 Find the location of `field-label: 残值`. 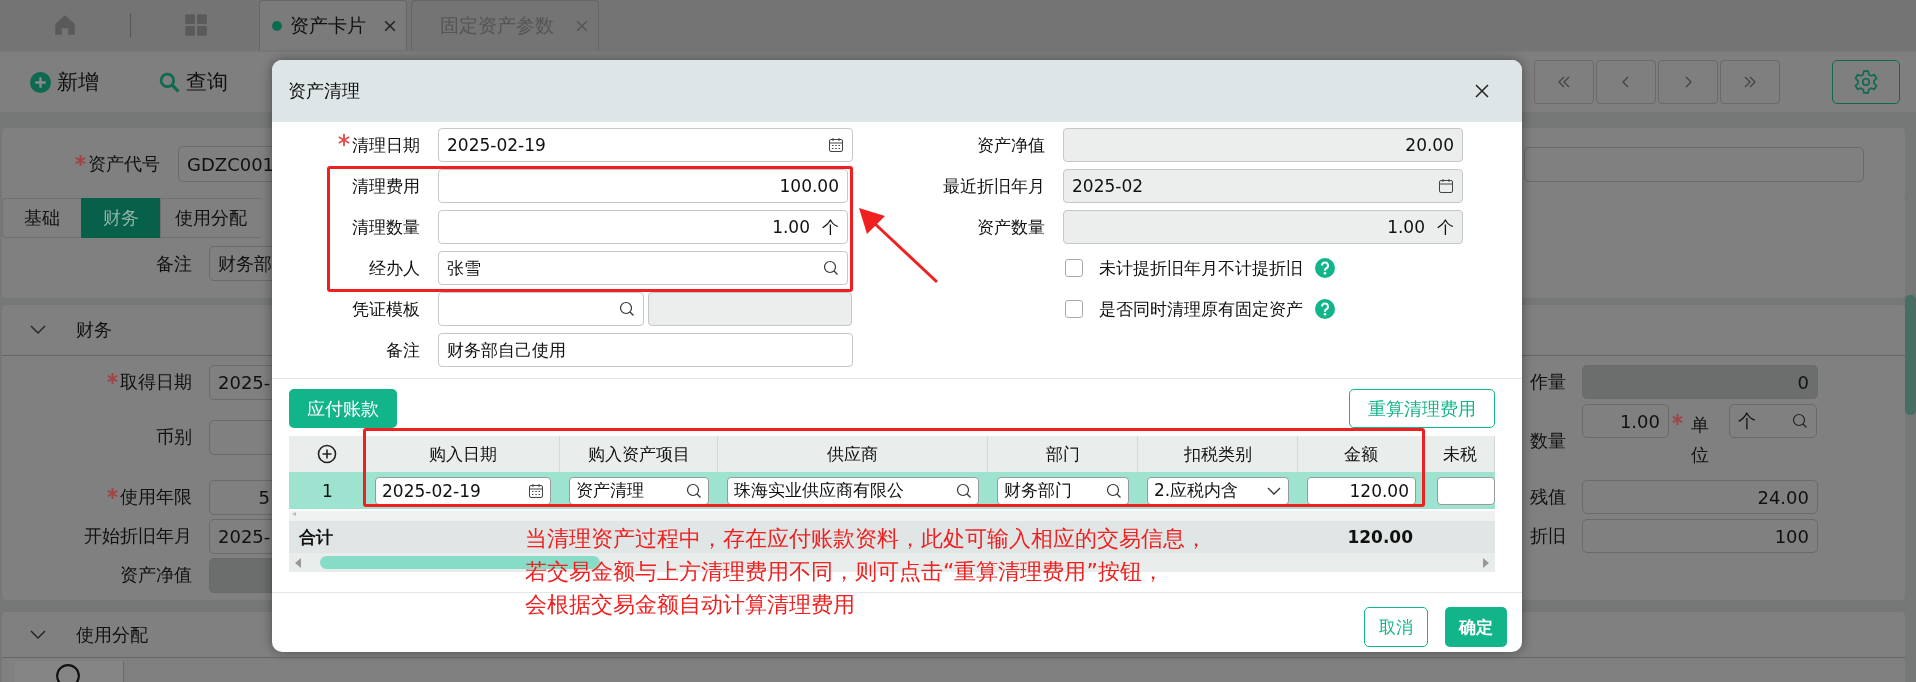

field-label: 残值 is located at coordinates (1547, 497).